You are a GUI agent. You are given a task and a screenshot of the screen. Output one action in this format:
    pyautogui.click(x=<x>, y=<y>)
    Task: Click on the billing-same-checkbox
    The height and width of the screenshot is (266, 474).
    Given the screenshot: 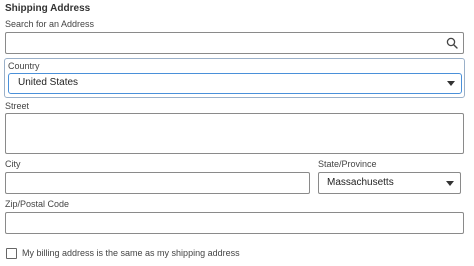 What is the action you would take?
    pyautogui.click(x=11, y=253)
    